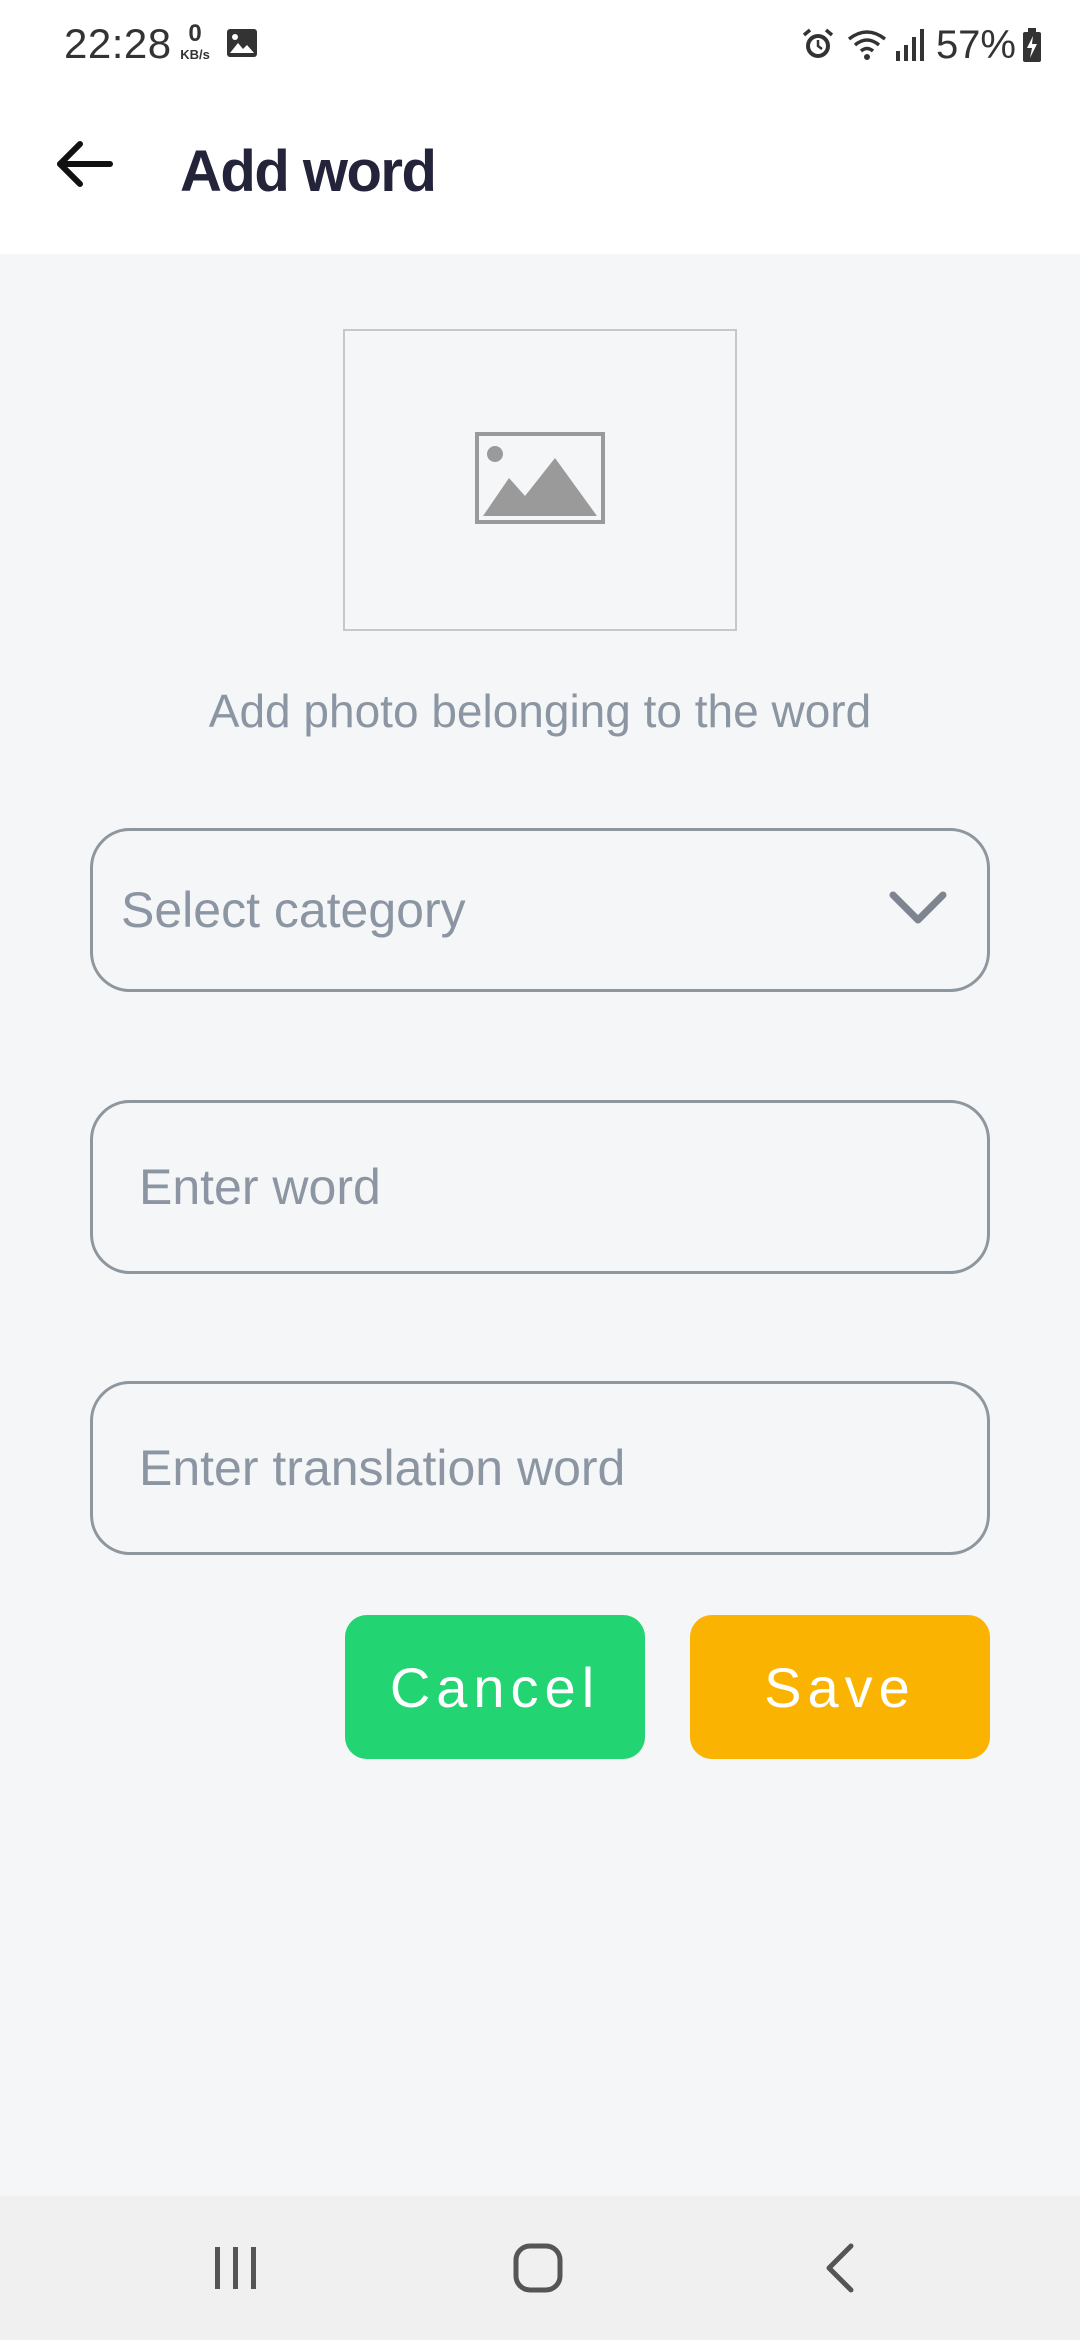  What do you see at coordinates (118, 43) in the screenshot?
I see `status-time: 22:28` at bounding box center [118, 43].